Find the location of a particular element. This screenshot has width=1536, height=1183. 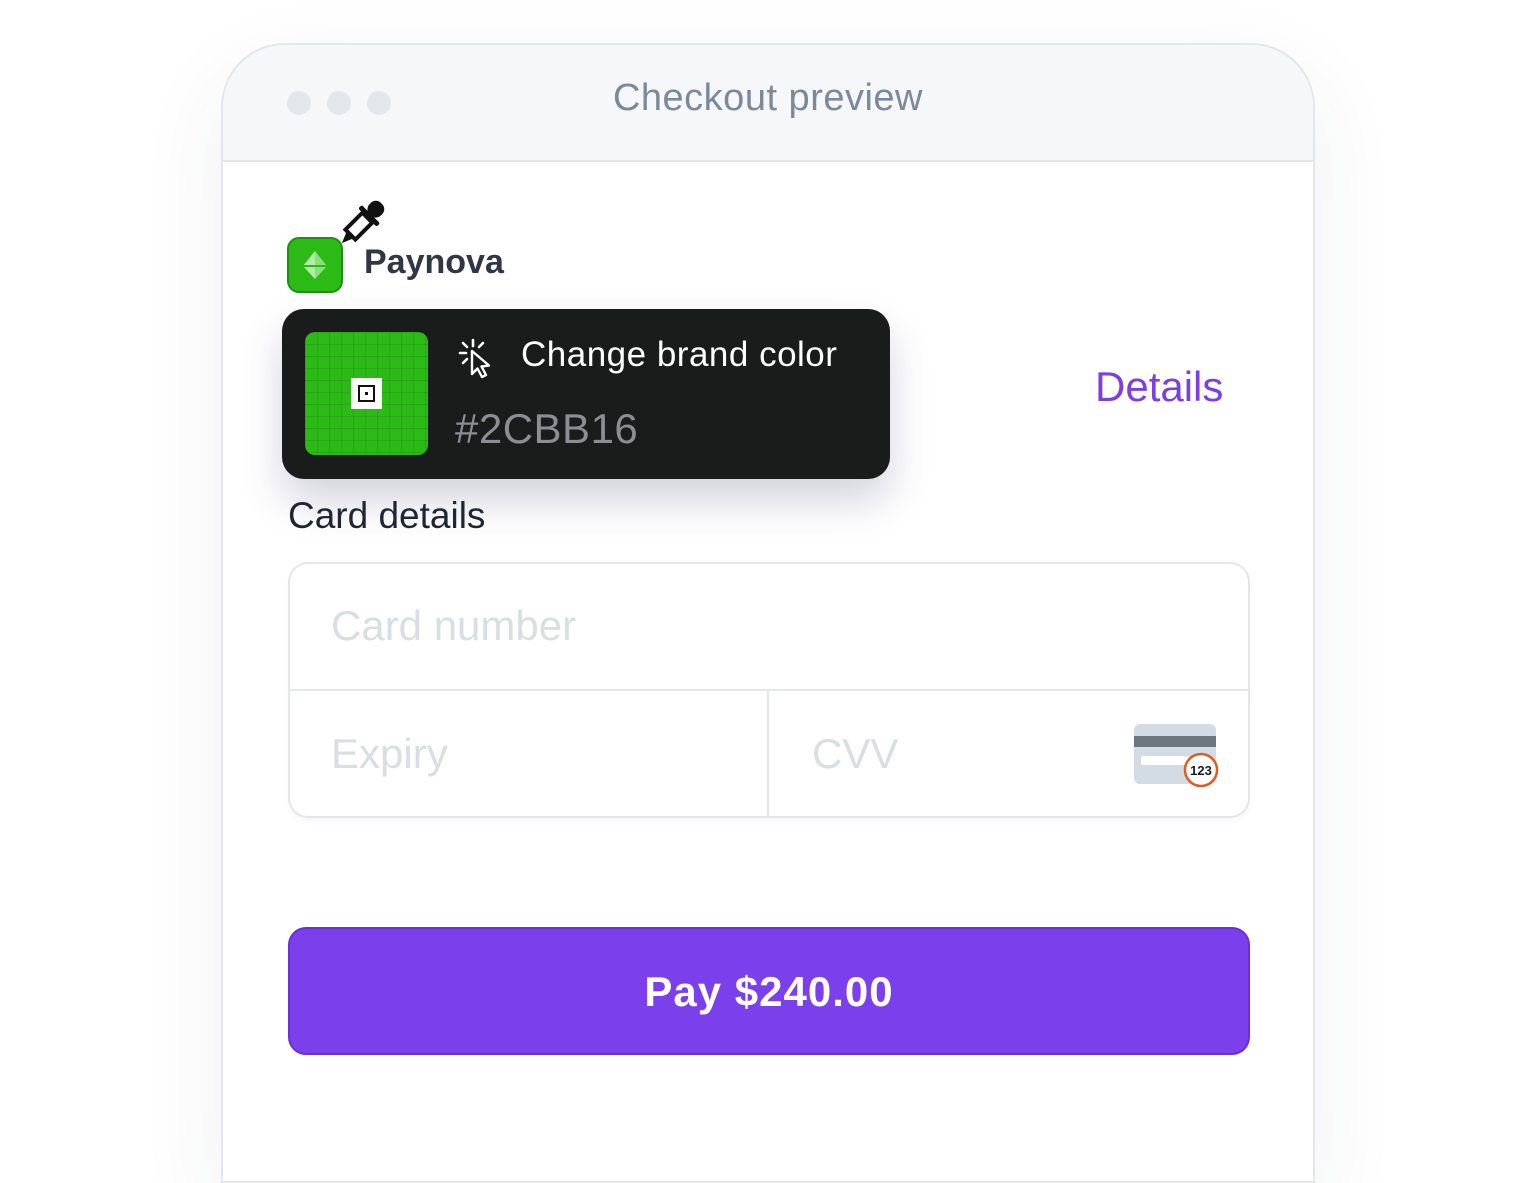

card-details-form: 123 is located at coordinates (769, 690).